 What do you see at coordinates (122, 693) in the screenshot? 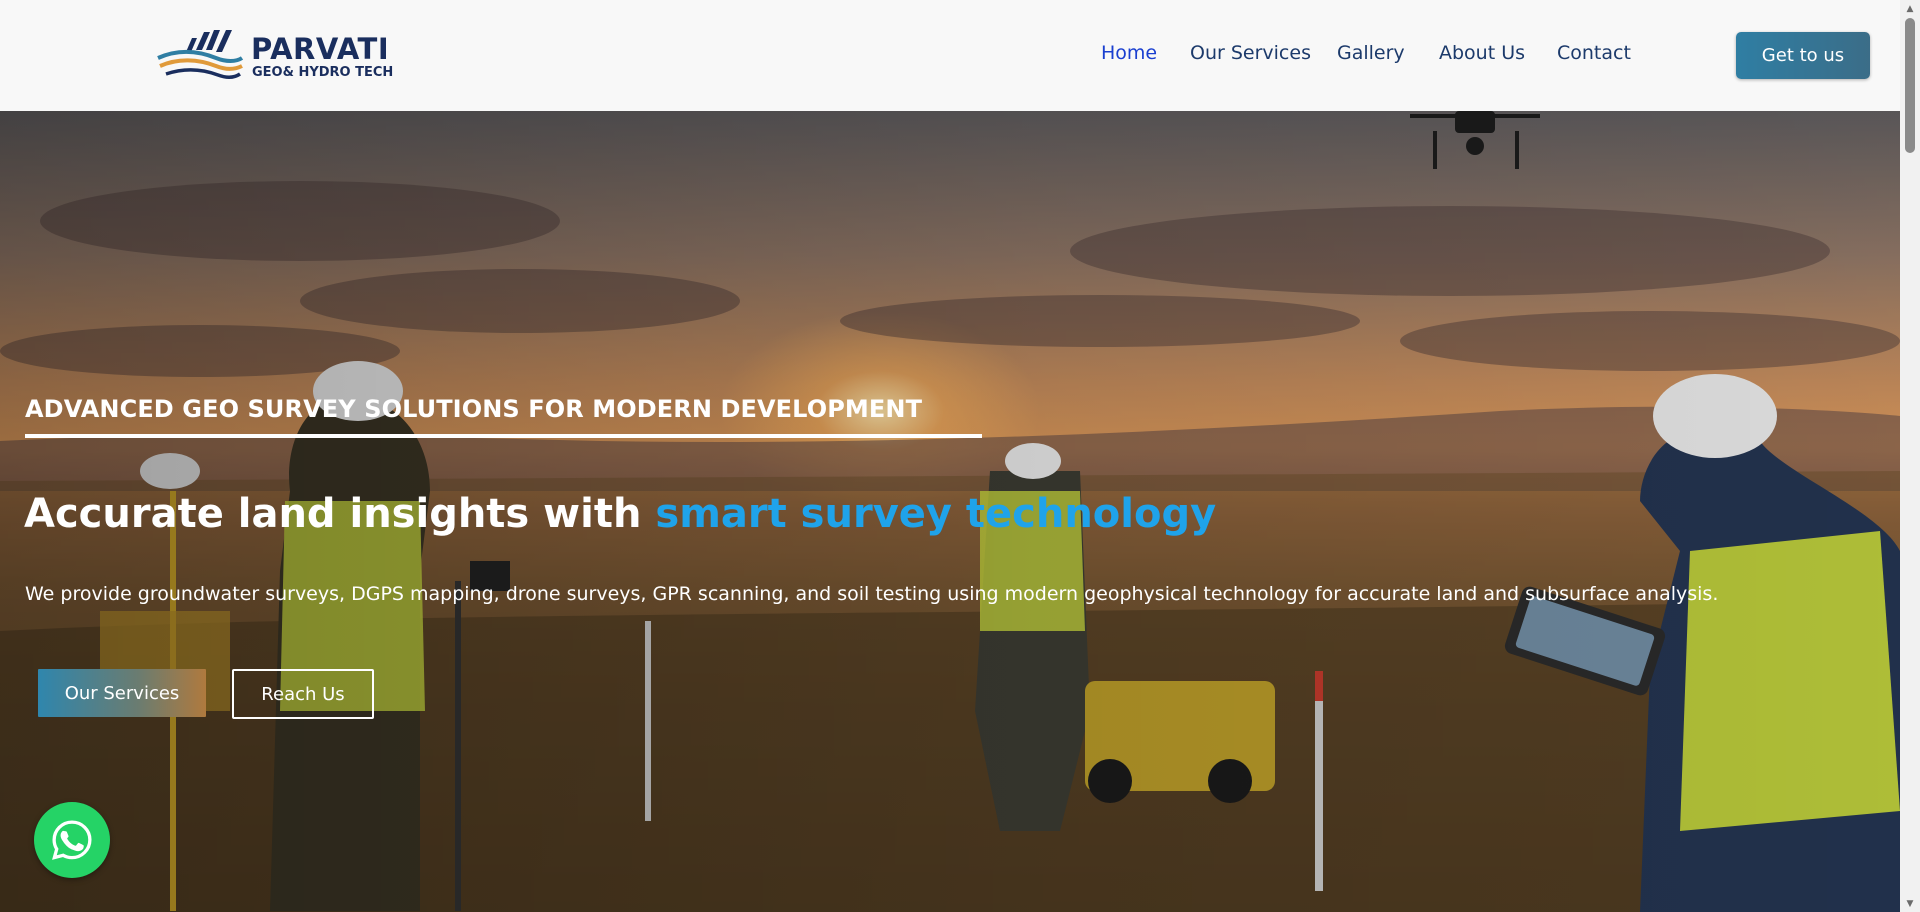
I see `our-services-button: Our Services` at bounding box center [122, 693].